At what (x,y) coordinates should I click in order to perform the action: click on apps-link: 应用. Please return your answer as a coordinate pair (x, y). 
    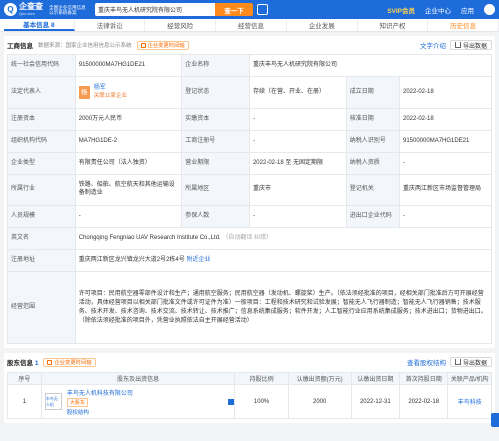
    Looking at the image, I should click on (467, 10).